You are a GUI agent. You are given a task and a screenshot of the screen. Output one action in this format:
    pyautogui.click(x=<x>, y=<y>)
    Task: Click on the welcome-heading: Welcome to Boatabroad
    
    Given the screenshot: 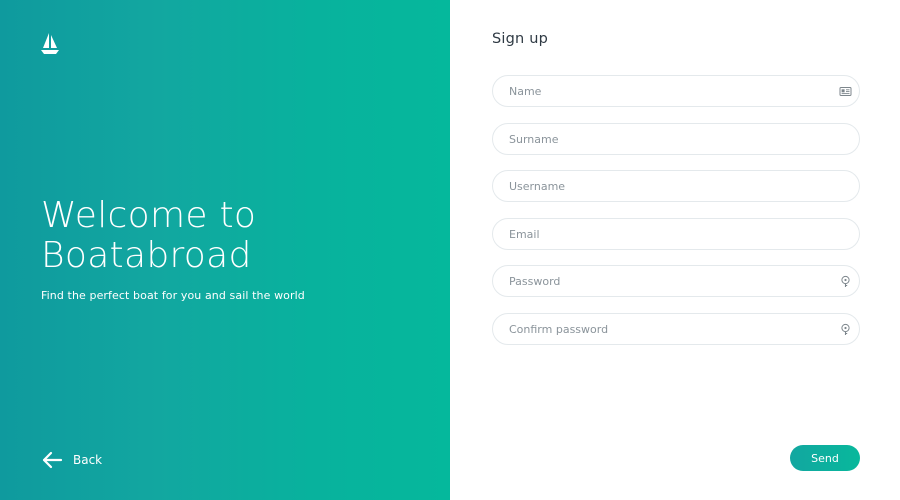 What is the action you would take?
    pyautogui.click(x=191, y=236)
    